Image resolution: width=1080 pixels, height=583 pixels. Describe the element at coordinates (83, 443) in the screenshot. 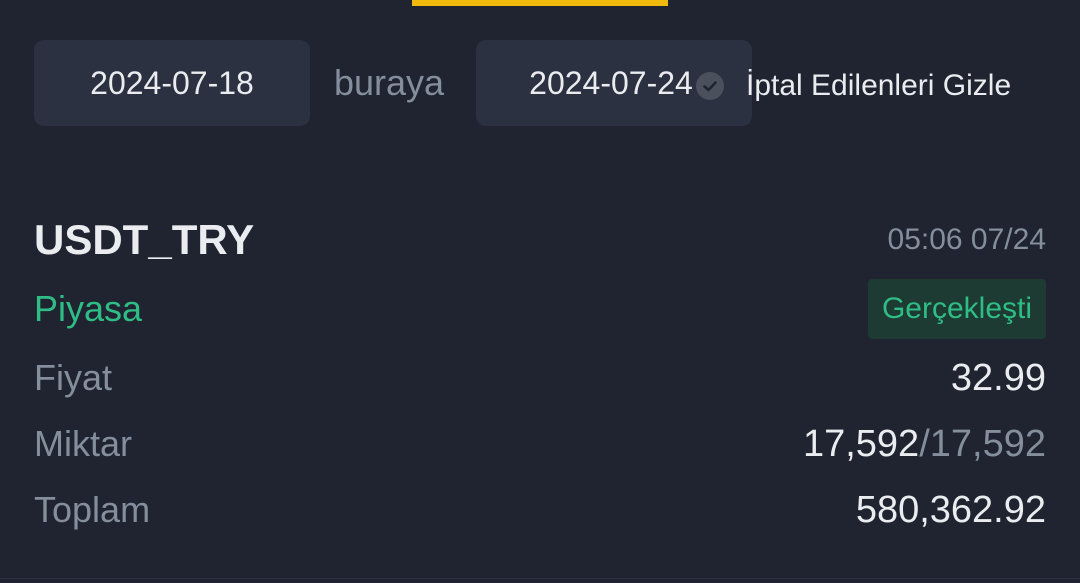

I see `amount-label: Miktar` at that location.